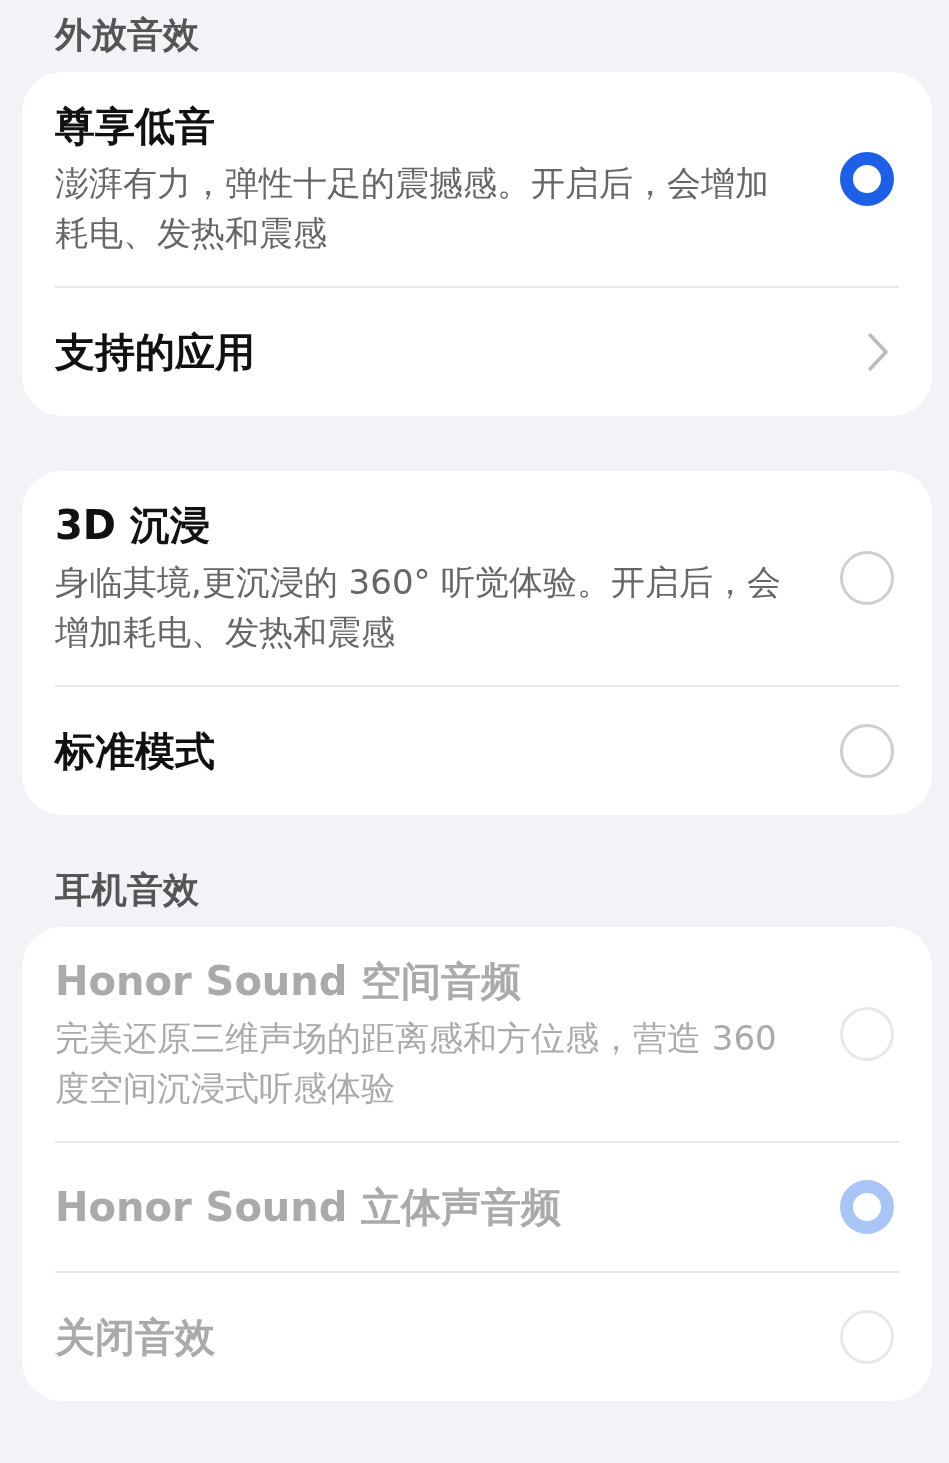 This screenshot has width=949, height=1463. I want to click on option-title: 尊享低音, so click(135, 126).